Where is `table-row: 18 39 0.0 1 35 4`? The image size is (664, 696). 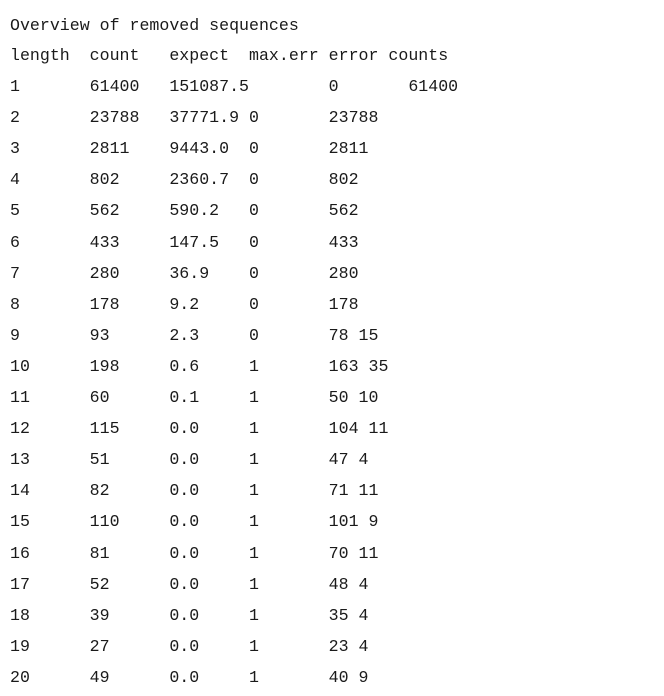 table-row: 18 39 0.0 1 35 4 is located at coordinates (189, 615).